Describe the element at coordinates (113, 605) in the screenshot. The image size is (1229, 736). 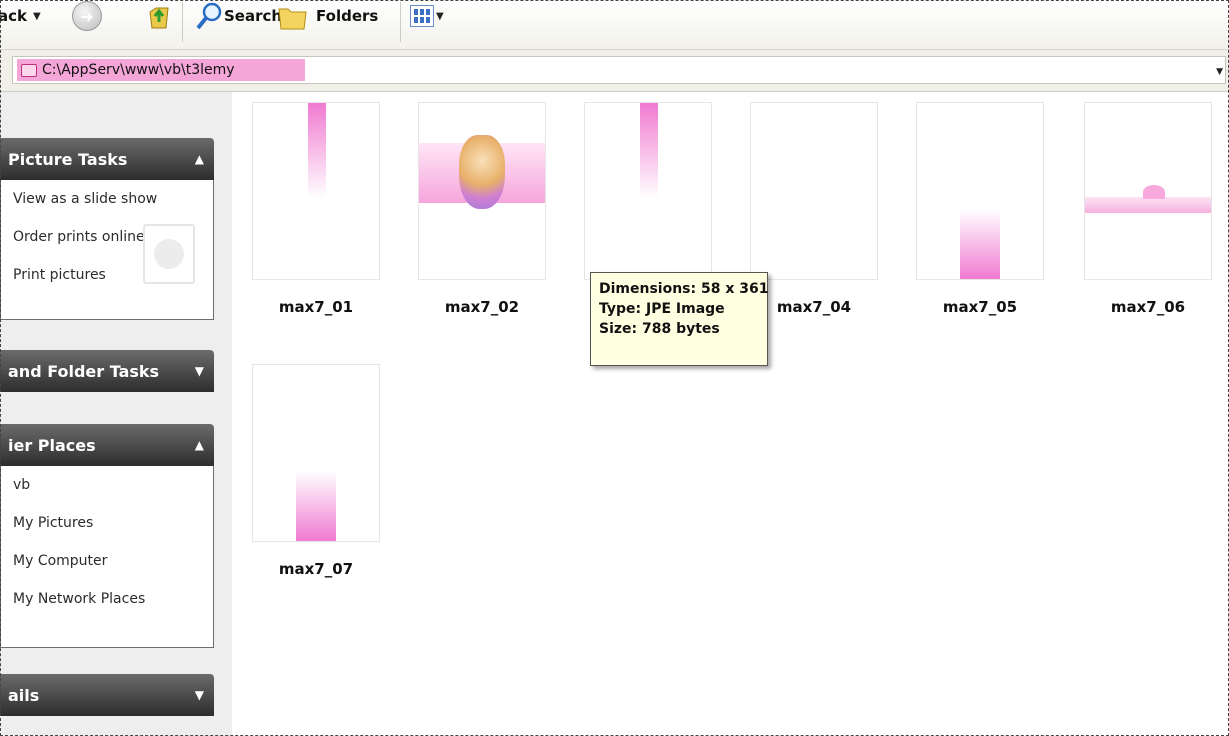
I see `place-link-my-network-places: My Network Places` at that location.